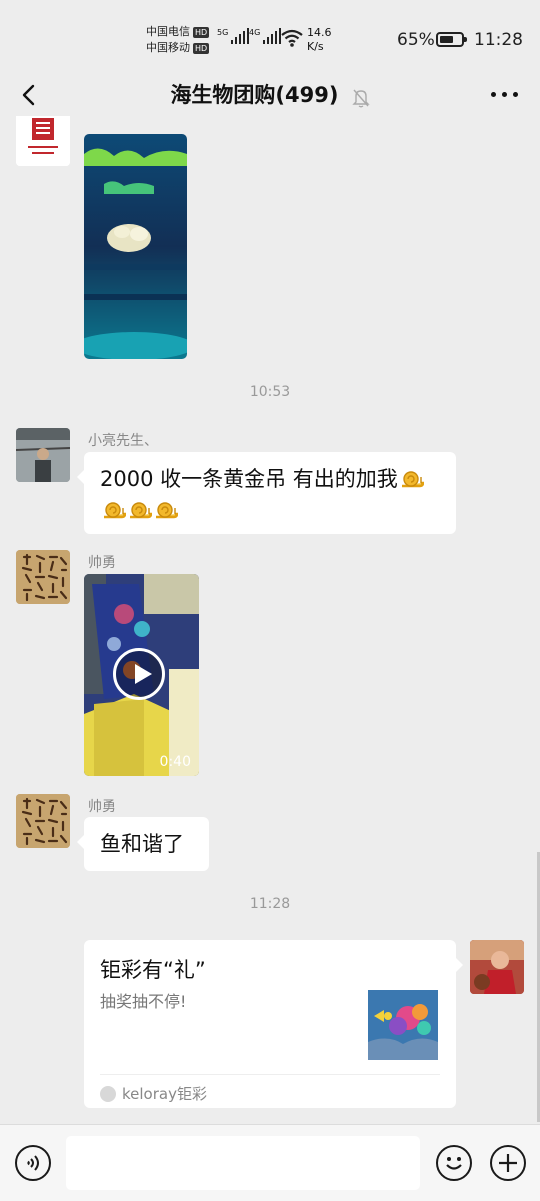  I want to click on mute-bell-icon, so click(360, 98).